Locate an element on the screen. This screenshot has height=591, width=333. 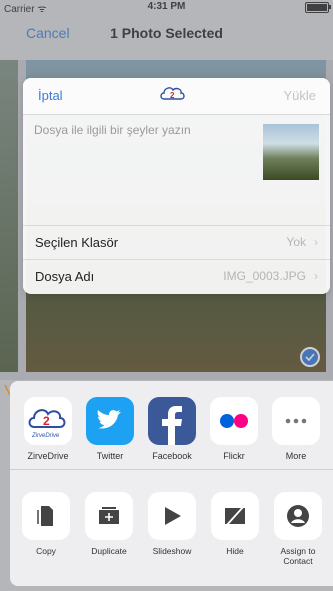
zirvedrive-icon: 2 ZirveDrive is located at coordinates (48, 421).